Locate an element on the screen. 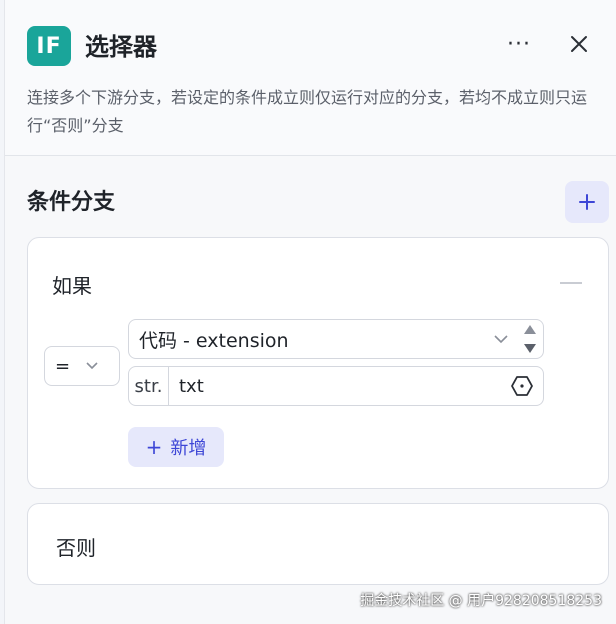 This screenshot has width=616, height=624. add-branch-button is located at coordinates (587, 202).